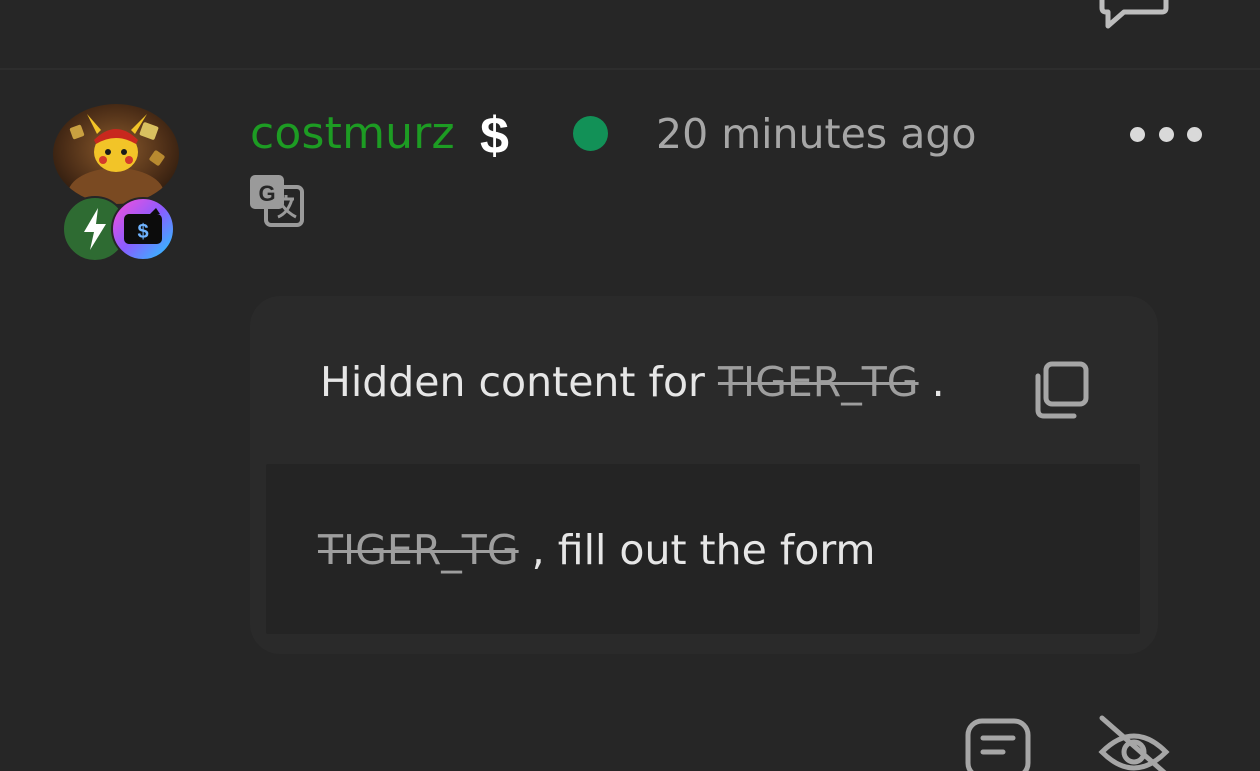 The width and height of the screenshot is (1260, 771). What do you see at coordinates (512, 382) in the screenshot?
I see `hidden-content-prefix: Hidden content for` at bounding box center [512, 382].